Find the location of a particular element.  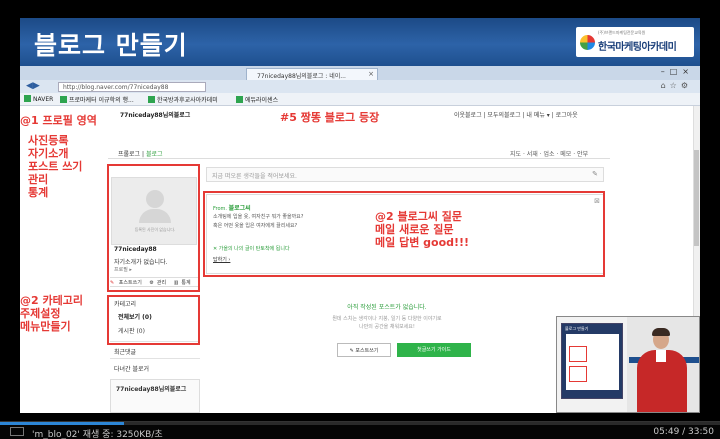

category-highlight-box is located at coordinates (153, 320).